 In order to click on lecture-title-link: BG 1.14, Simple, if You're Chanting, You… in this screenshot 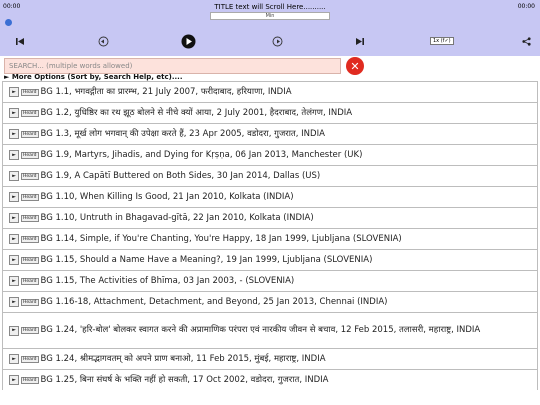, I will do `click(289, 239)`.